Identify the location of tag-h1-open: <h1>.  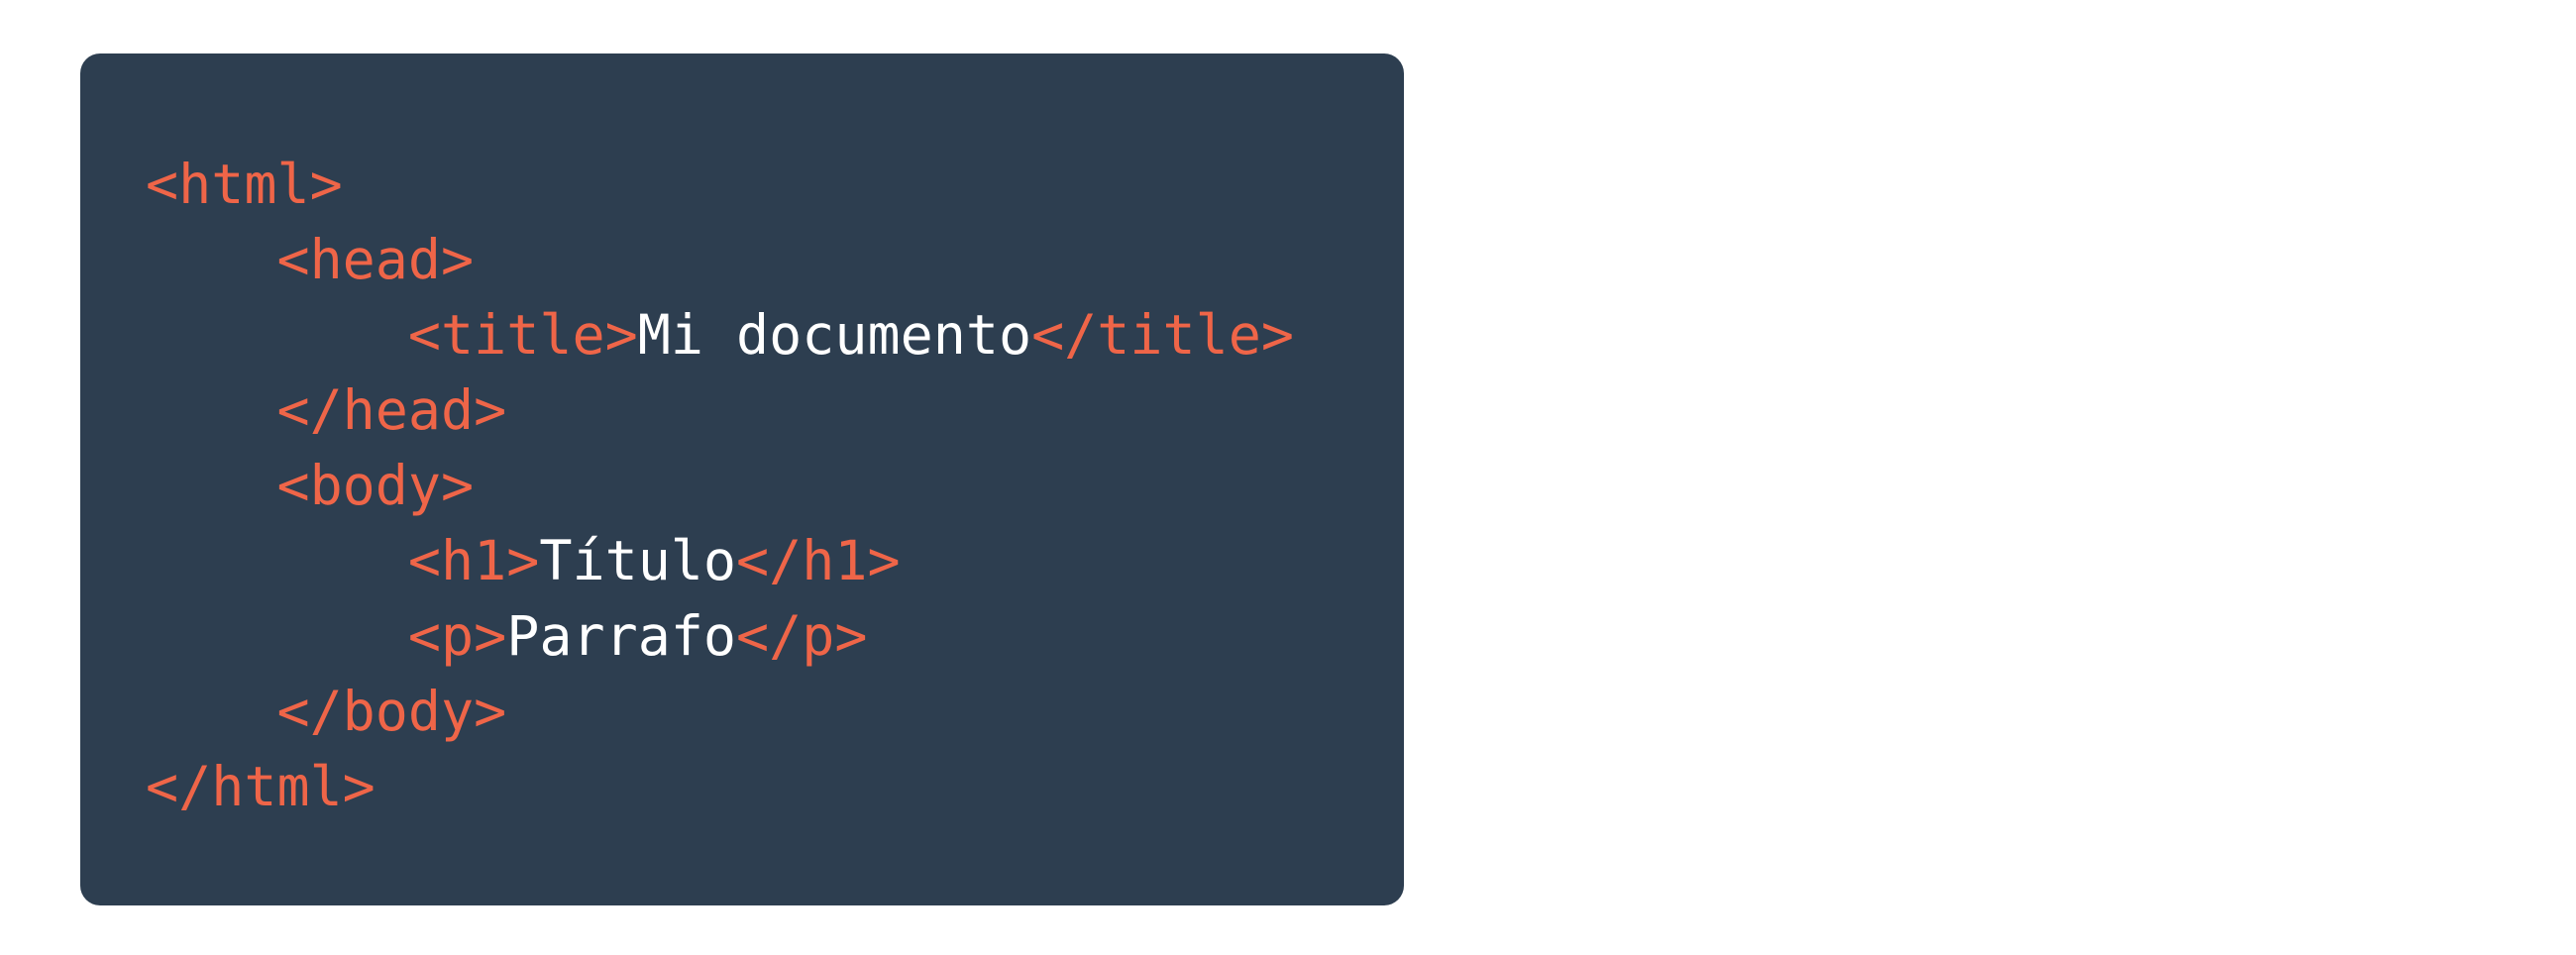
(473, 561).